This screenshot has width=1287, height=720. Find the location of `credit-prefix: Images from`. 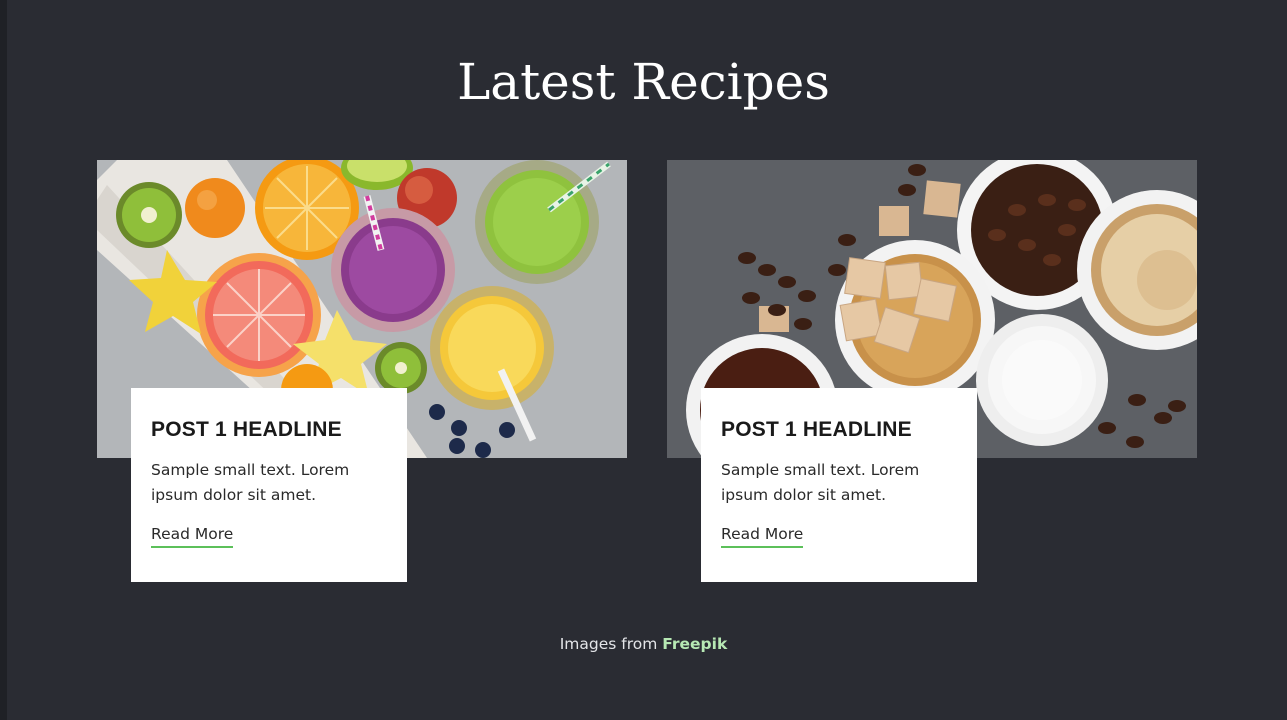

credit-prefix: Images from is located at coordinates (608, 644).